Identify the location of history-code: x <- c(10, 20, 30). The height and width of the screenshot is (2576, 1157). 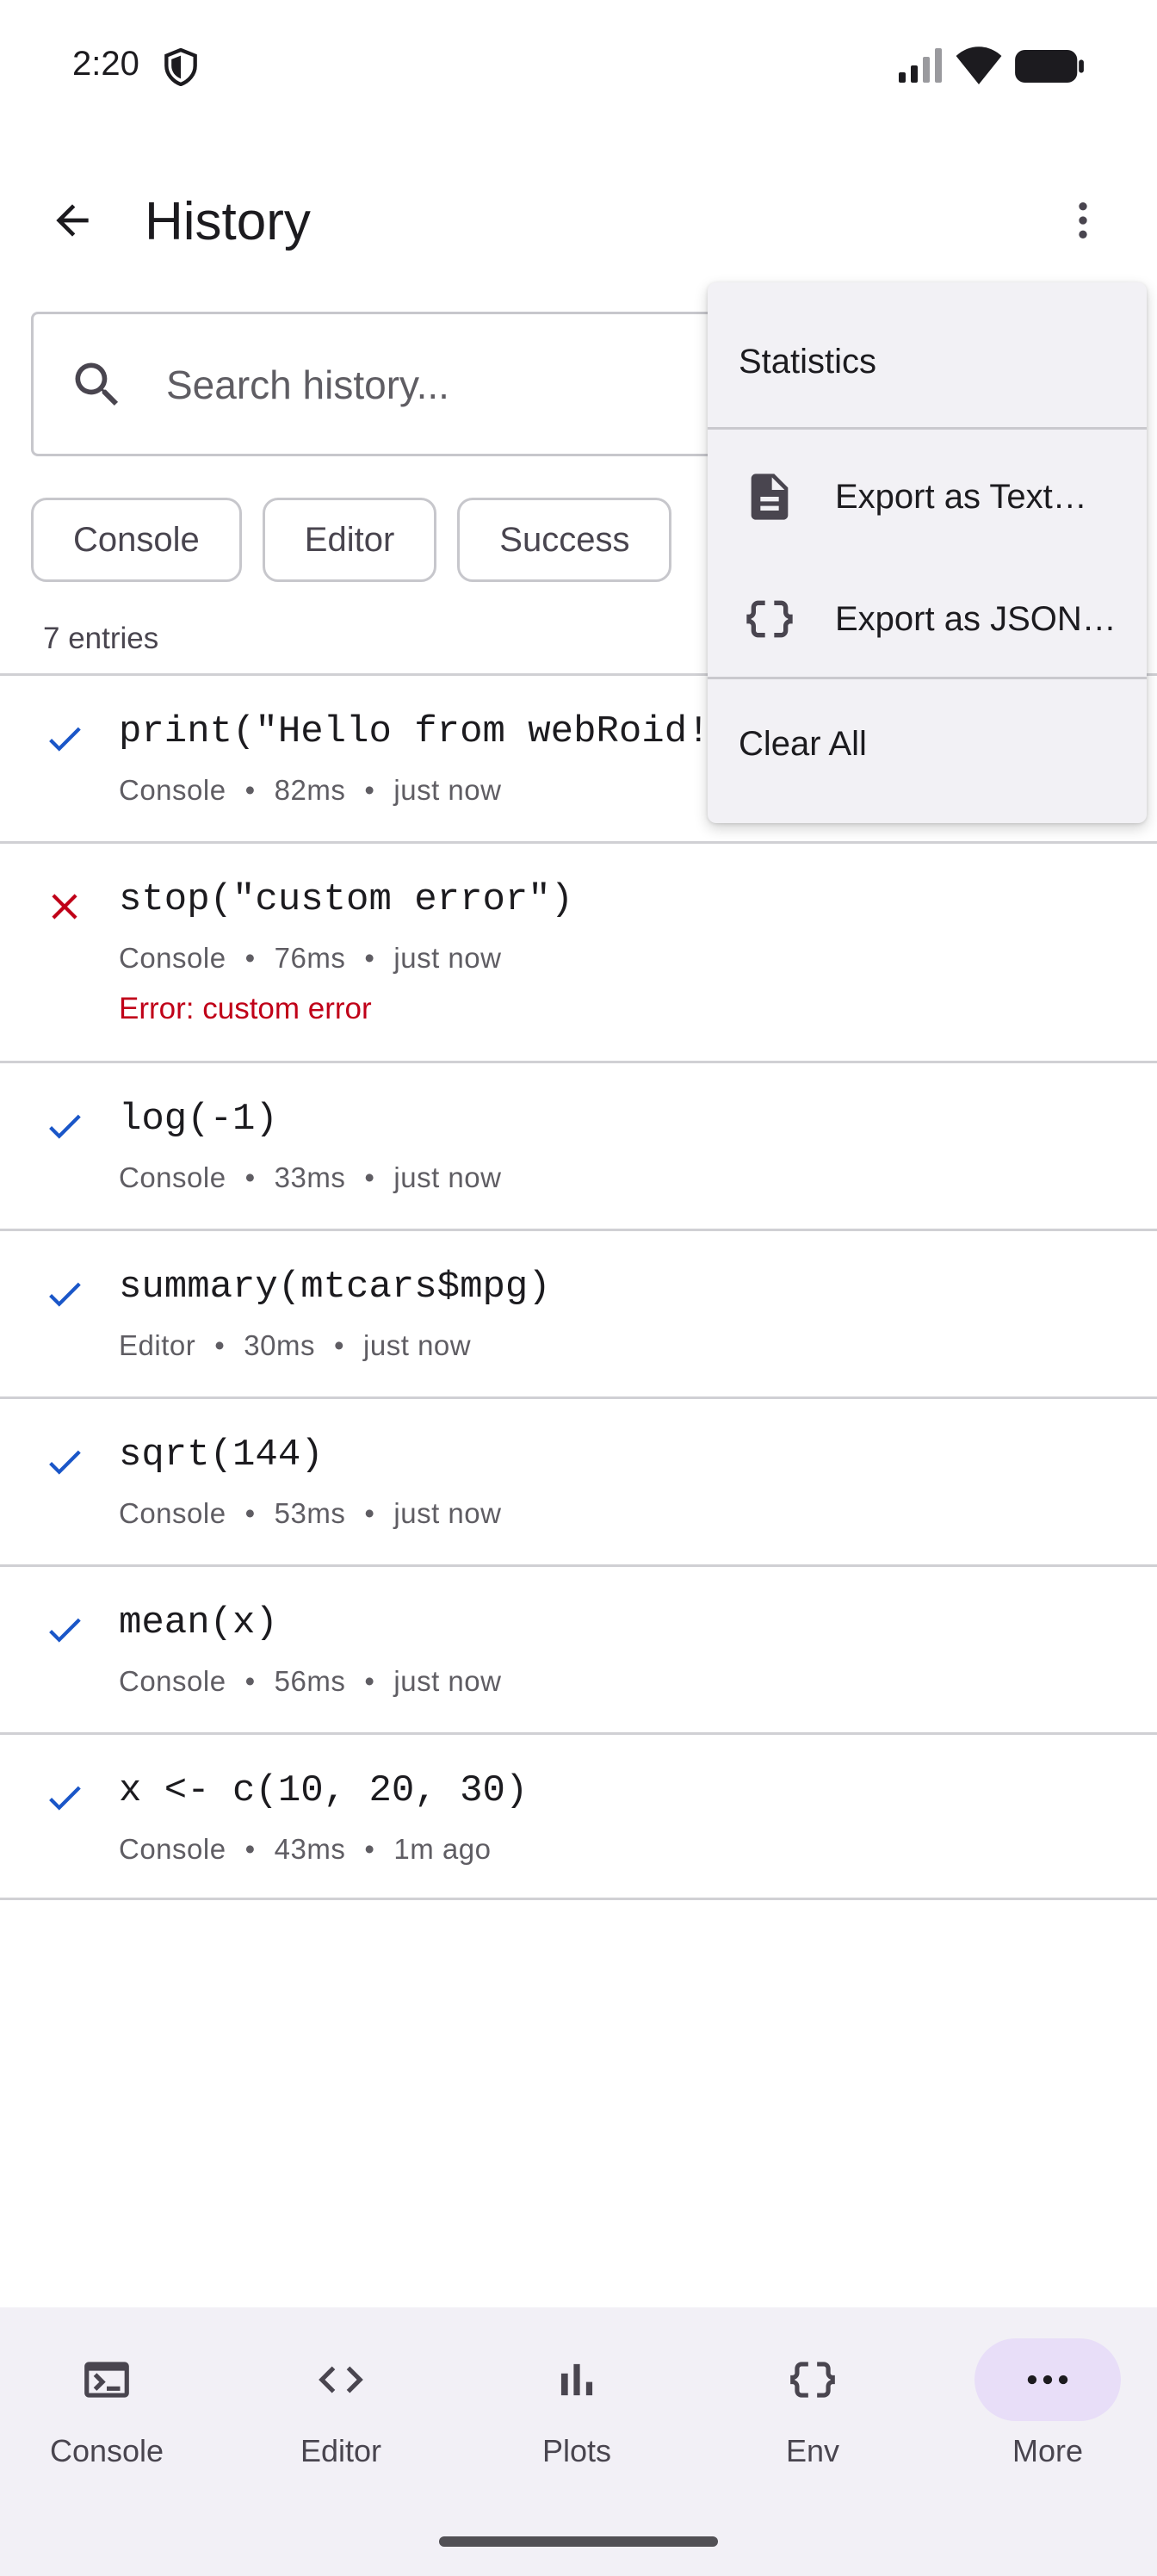
(324, 1790).